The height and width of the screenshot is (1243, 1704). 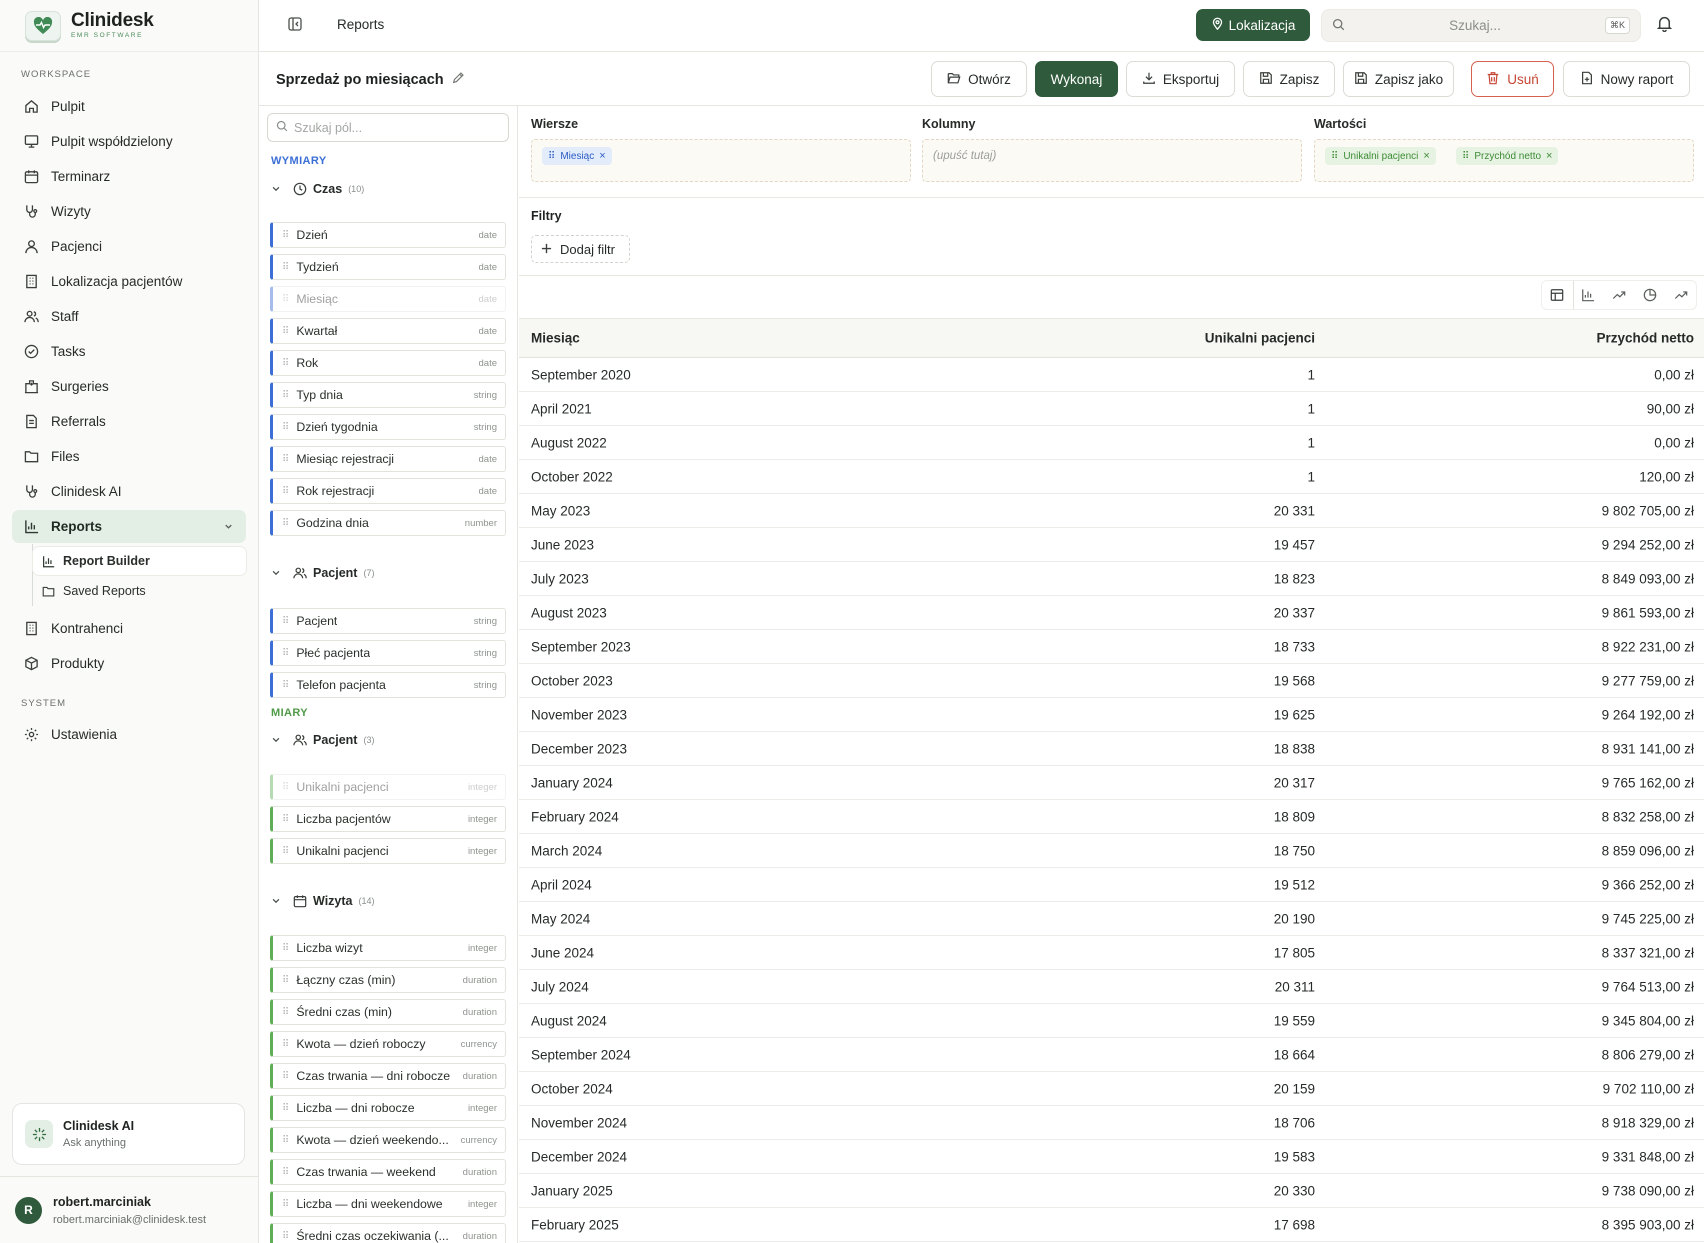 What do you see at coordinates (129, 246) in the screenshot?
I see `sidebar-item-pacjenci: Pacjenci` at bounding box center [129, 246].